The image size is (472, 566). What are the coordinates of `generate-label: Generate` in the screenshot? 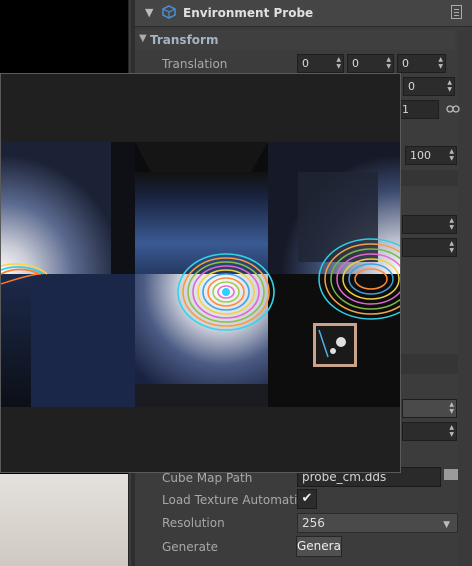 It's located at (190, 547).